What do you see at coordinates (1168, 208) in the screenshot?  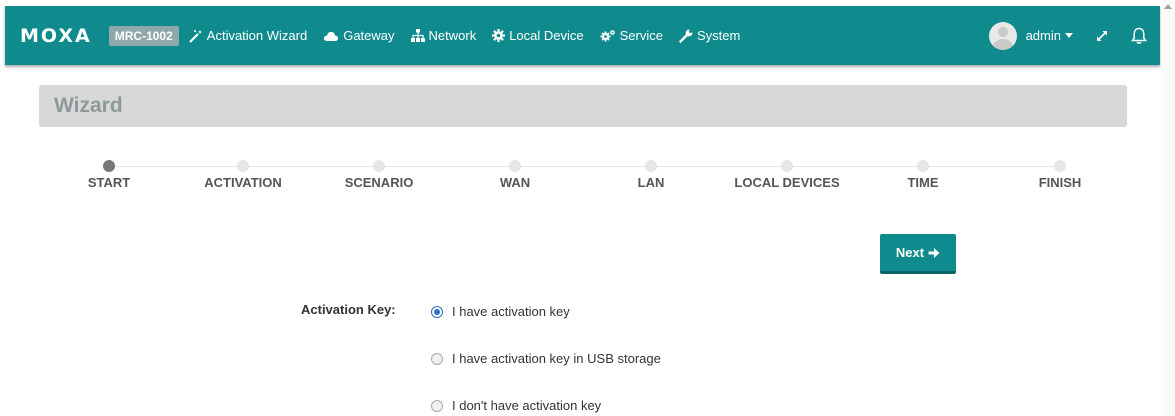 I see `vertical-scrollbar` at bounding box center [1168, 208].